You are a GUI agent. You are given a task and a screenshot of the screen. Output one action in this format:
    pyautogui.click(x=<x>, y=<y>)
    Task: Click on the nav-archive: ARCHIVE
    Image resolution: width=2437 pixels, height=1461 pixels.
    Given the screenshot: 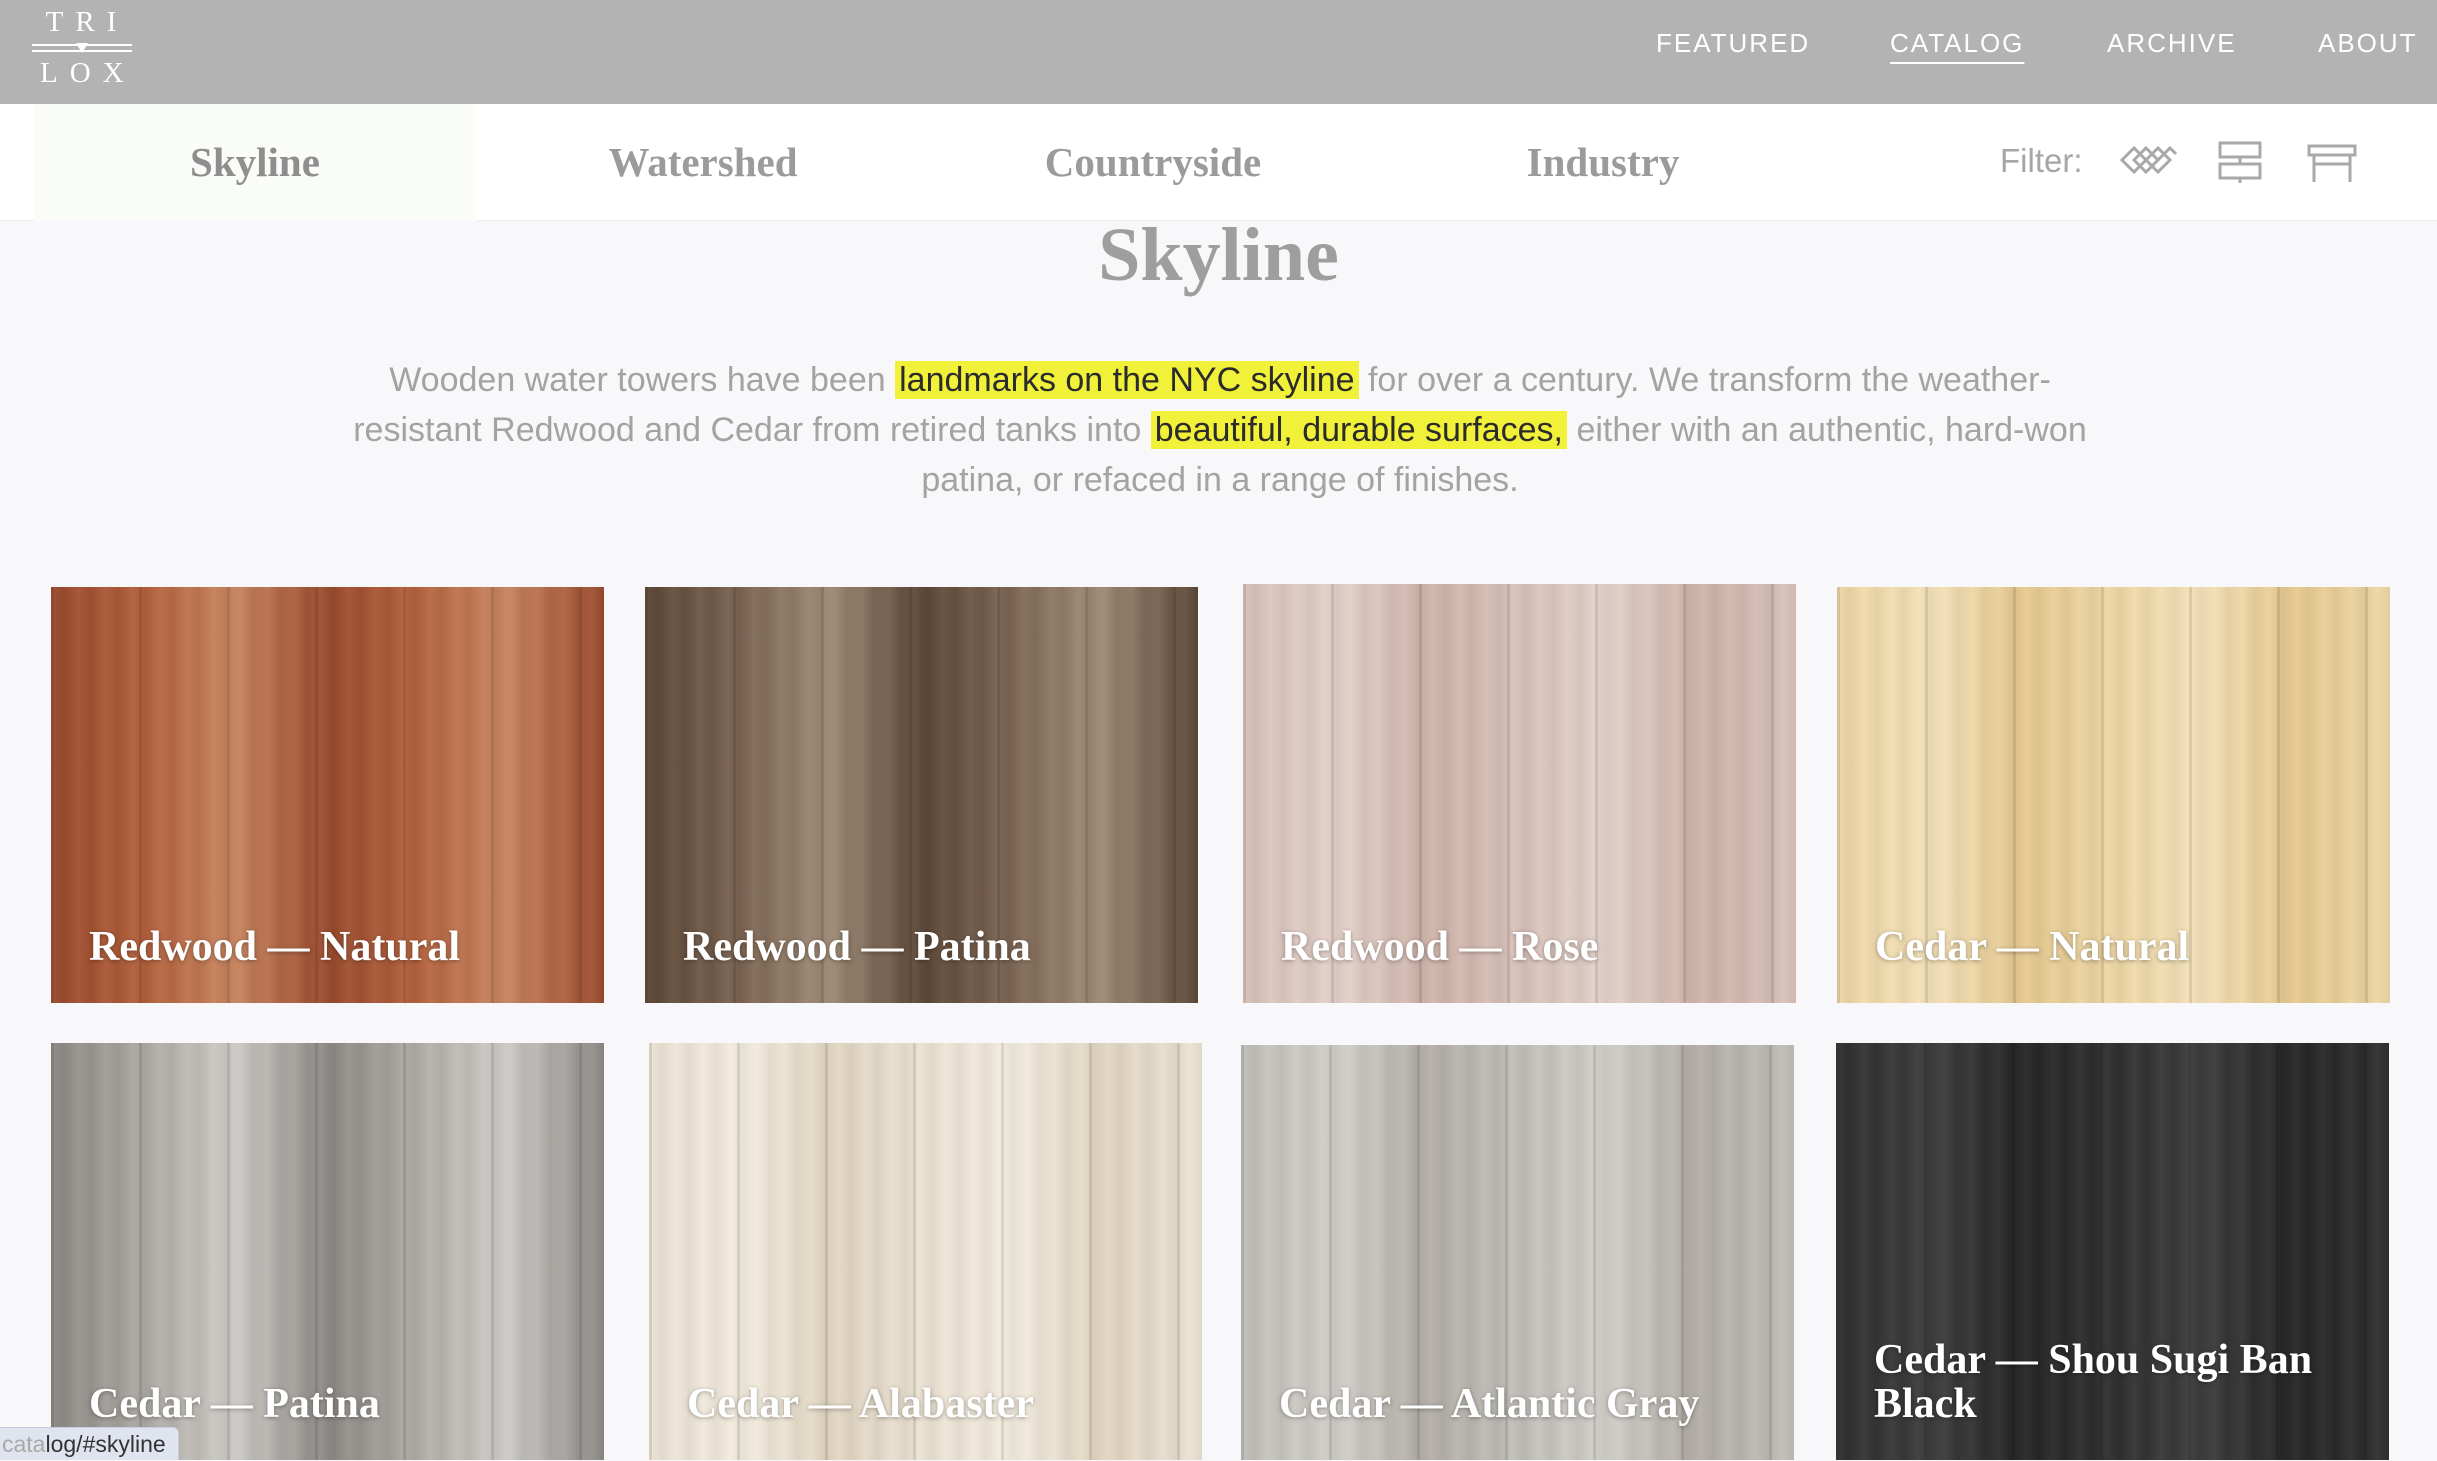 What is the action you would take?
    pyautogui.click(x=2172, y=43)
    